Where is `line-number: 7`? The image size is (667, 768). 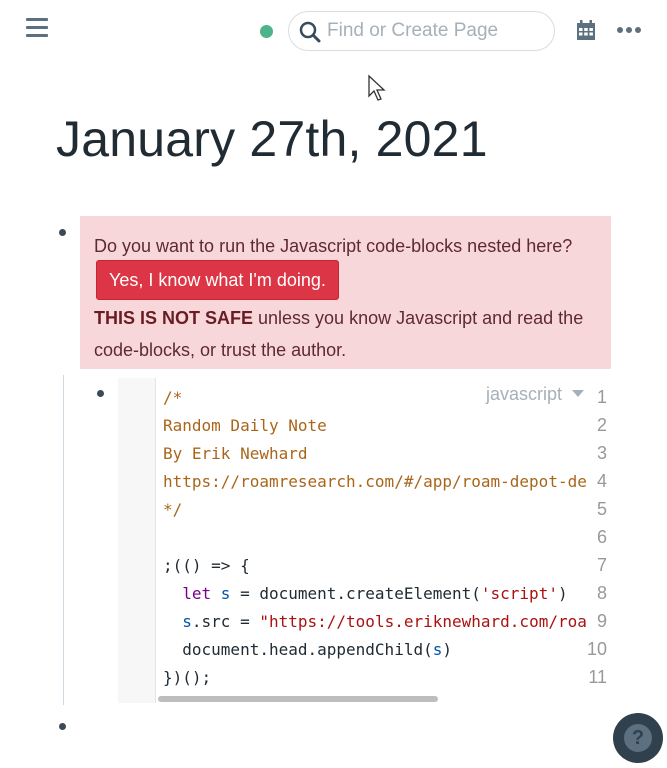
line-number: 7 is located at coordinates (601, 565).